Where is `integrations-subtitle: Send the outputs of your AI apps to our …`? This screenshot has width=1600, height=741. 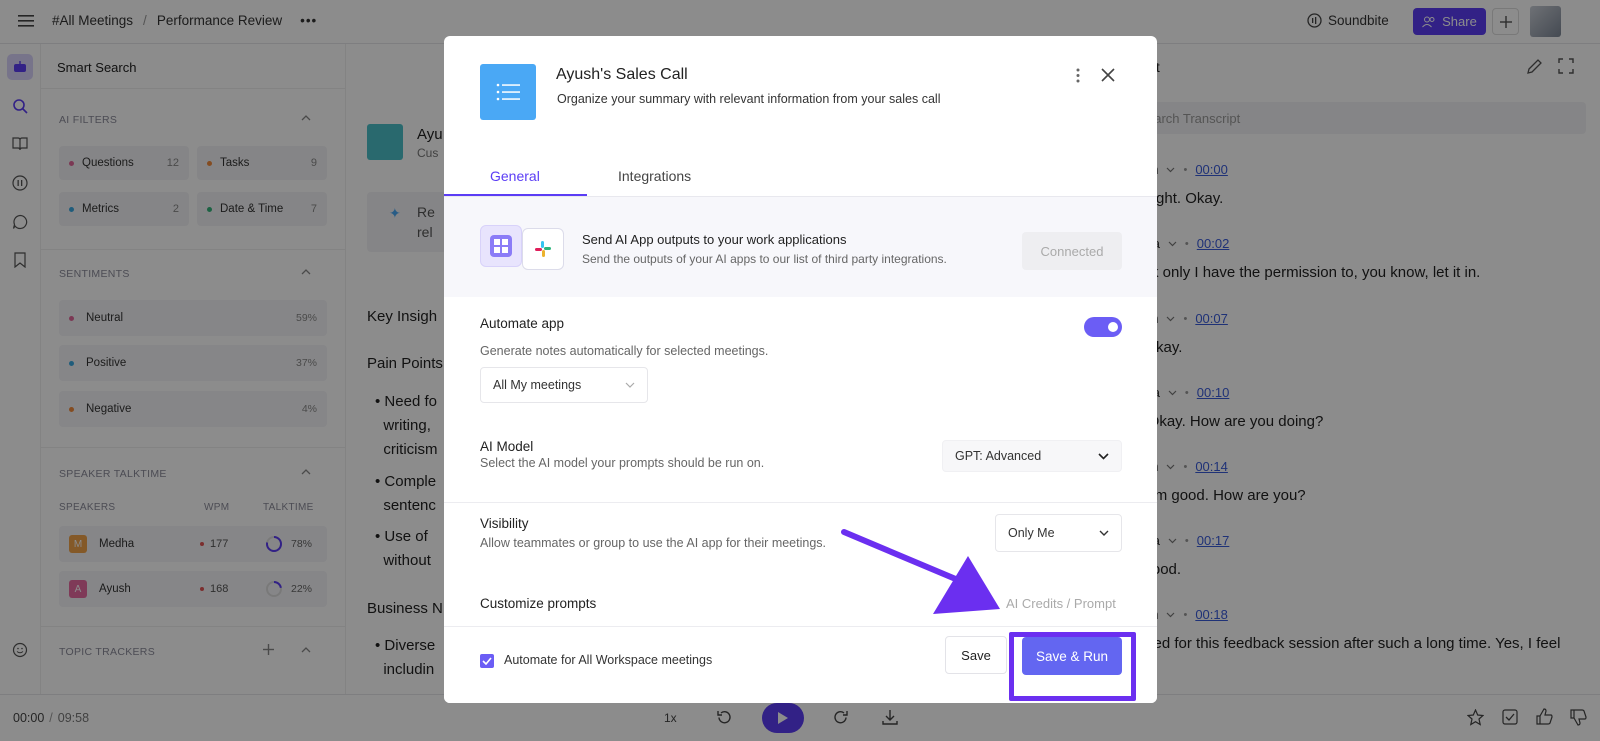
integrations-subtitle: Send the outputs of your AI apps to our … is located at coordinates (764, 259).